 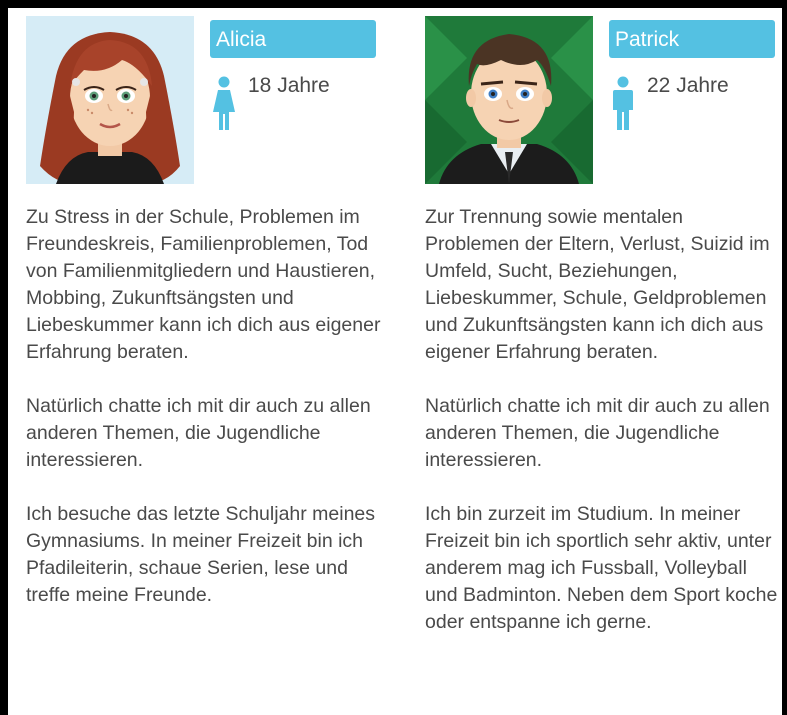 What do you see at coordinates (224, 104) in the screenshot?
I see `female-icon` at bounding box center [224, 104].